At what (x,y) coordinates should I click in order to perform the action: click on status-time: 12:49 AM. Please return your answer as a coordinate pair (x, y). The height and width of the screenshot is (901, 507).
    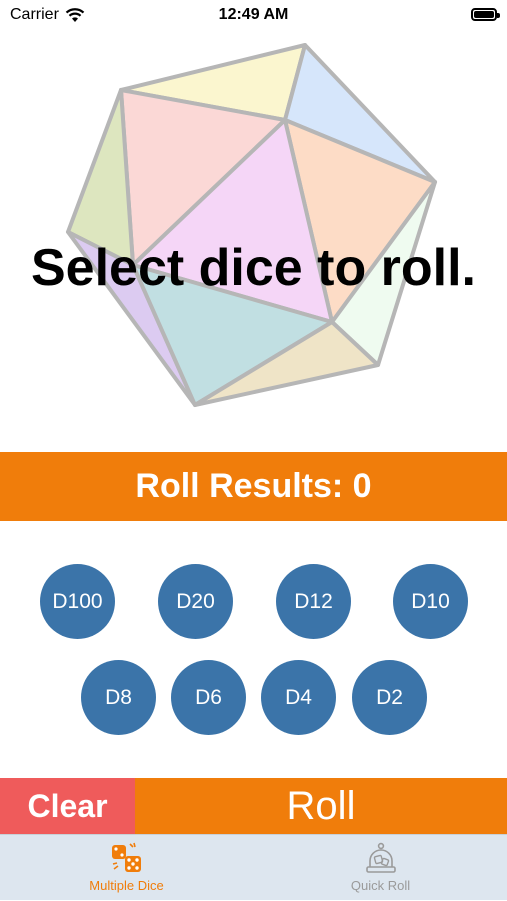
    Looking at the image, I should click on (253, 14).